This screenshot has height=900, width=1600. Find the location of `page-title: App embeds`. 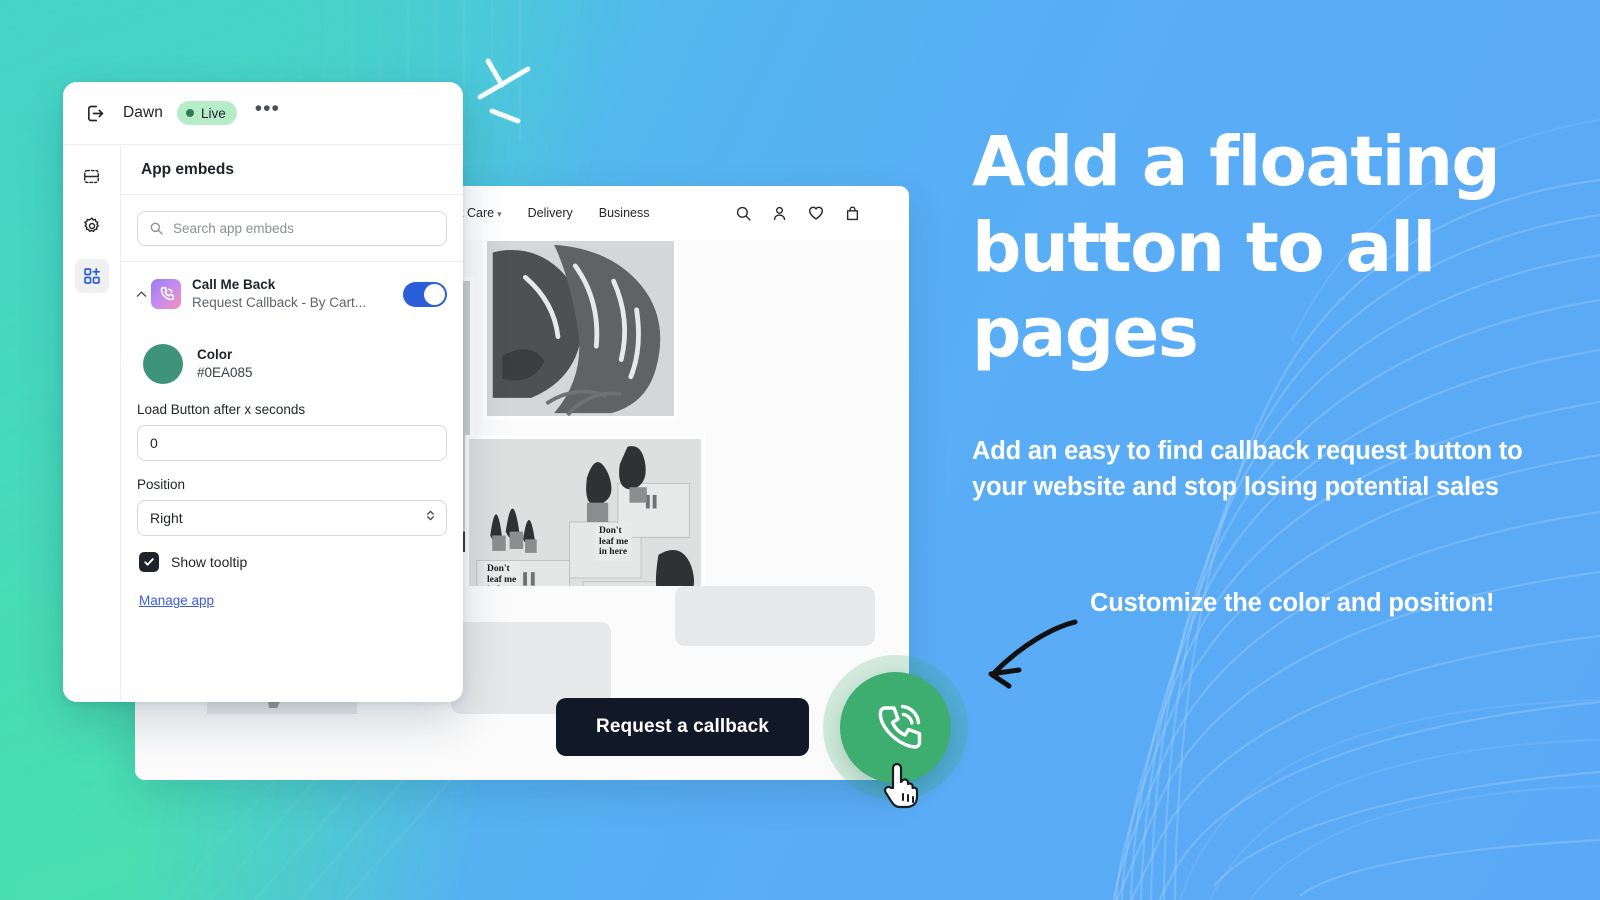

page-title: App embeds is located at coordinates (292, 170).